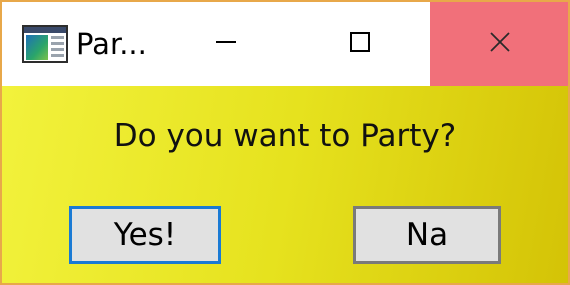 This screenshot has height=285, width=570. I want to click on yes-button: Yes!, so click(145, 235).